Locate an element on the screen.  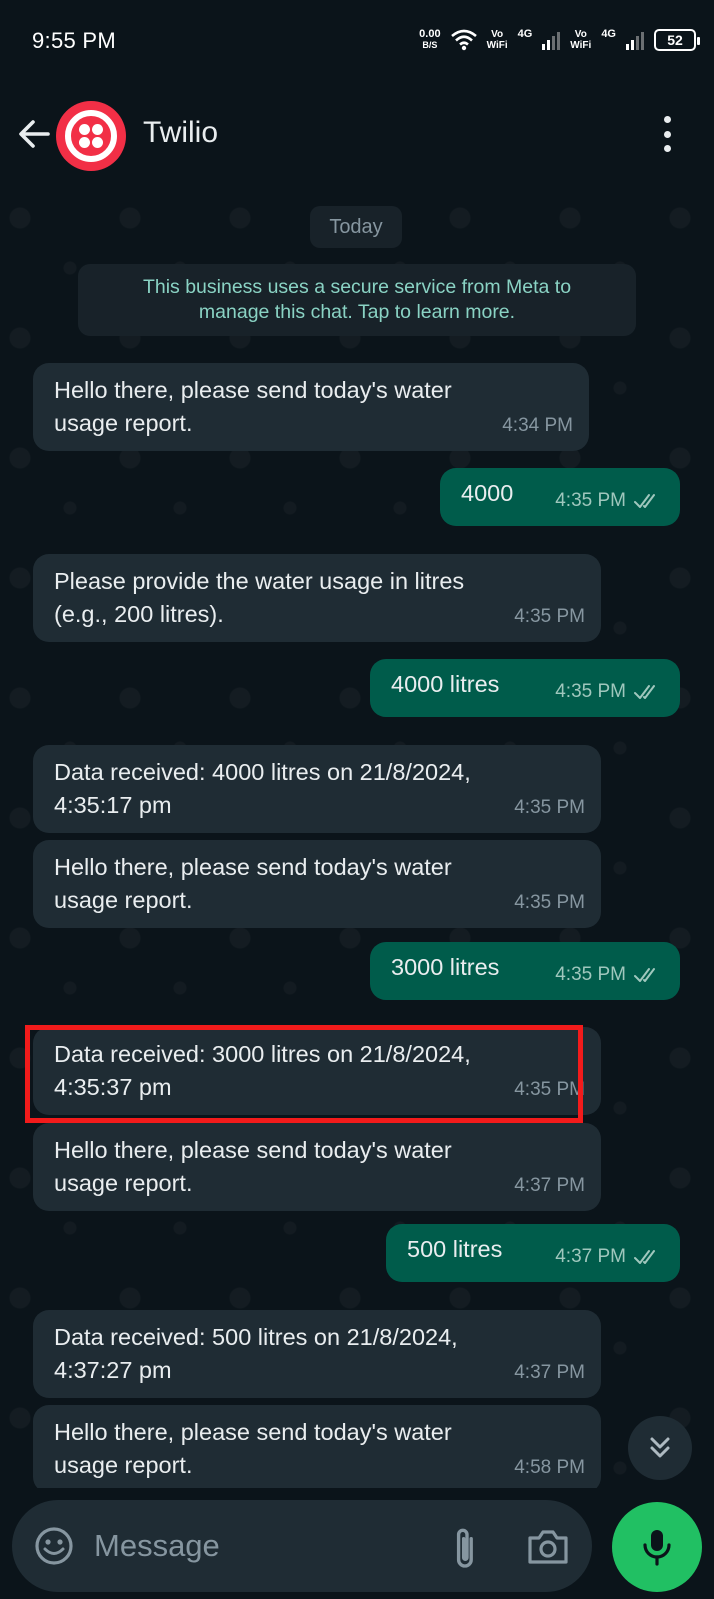
message-text: 500 litres is located at coordinates (455, 1249).